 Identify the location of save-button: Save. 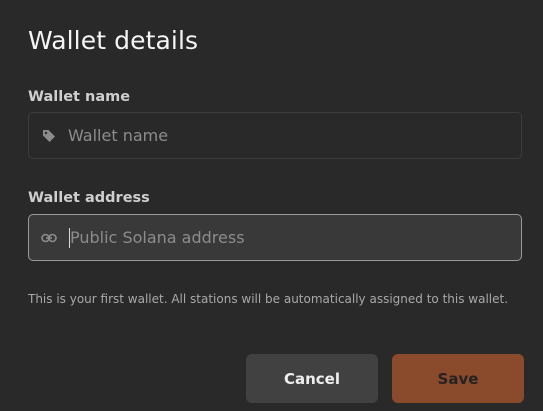
(458, 378).